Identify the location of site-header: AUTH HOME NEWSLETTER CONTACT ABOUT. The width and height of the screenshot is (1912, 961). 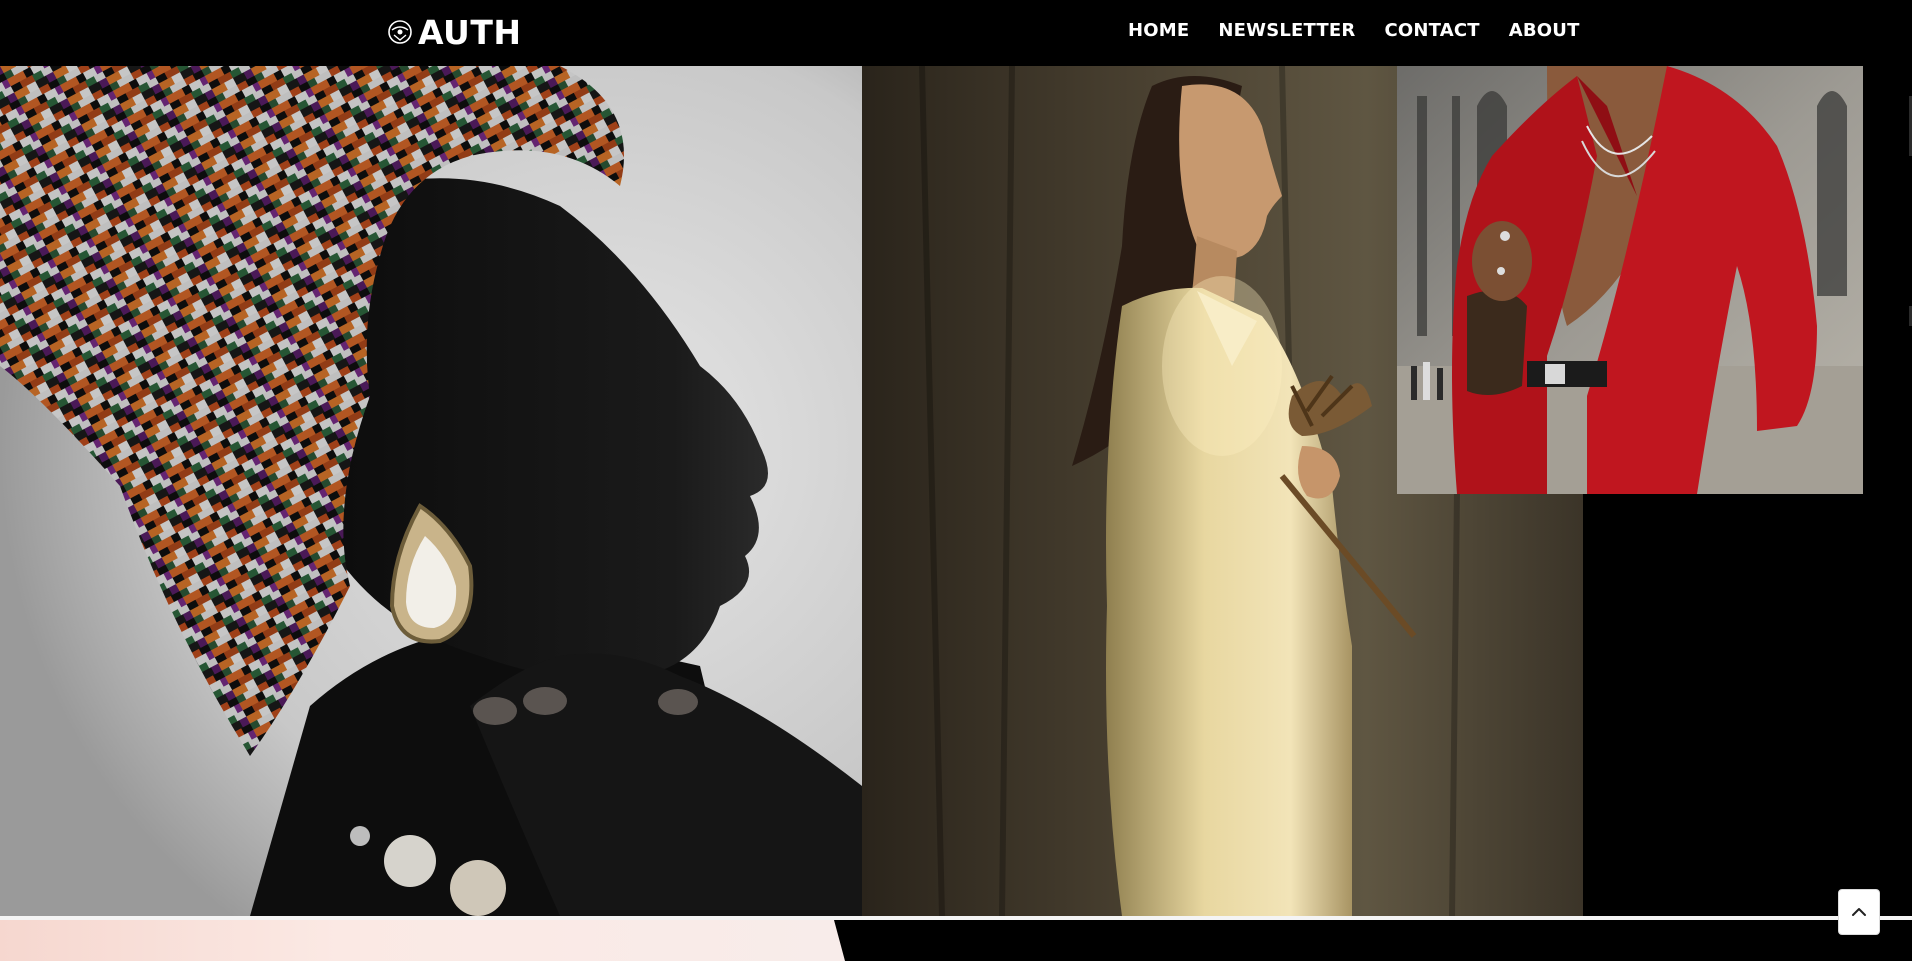
(956, 33).